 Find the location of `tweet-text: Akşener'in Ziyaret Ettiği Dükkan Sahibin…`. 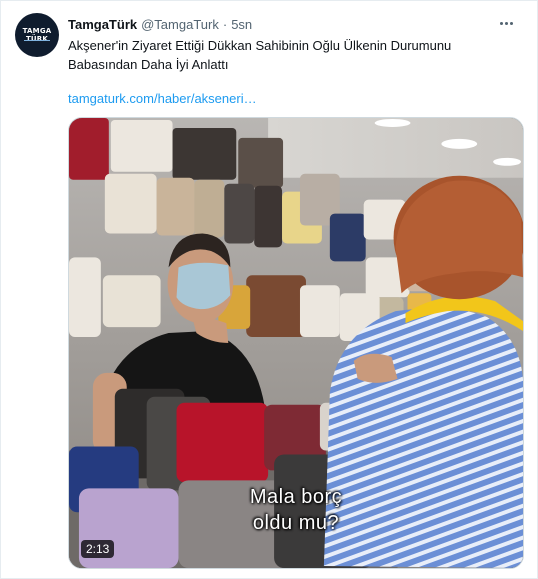

tweet-text: Akşener'in Ziyaret Ettiği Dükkan Sahibin… is located at coordinates (260, 55).